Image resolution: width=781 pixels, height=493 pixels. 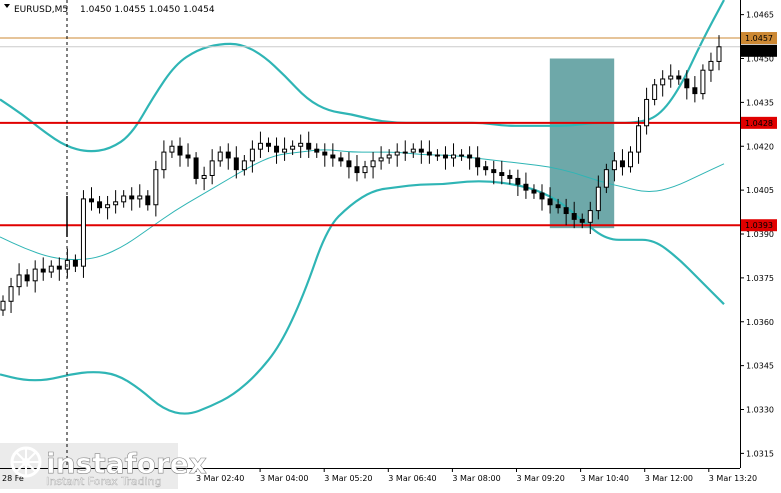 What do you see at coordinates (41, 10) in the screenshot?
I see `symbol-label: EURUSD,M5` at bounding box center [41, 10].